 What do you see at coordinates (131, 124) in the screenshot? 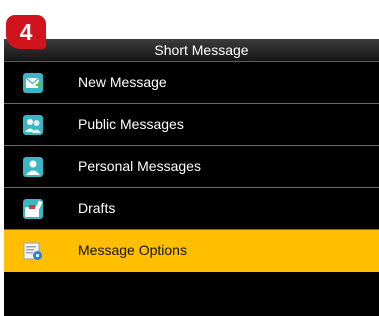
I see `menu-item-label: Public Messages` at bounding box center [131, 124].